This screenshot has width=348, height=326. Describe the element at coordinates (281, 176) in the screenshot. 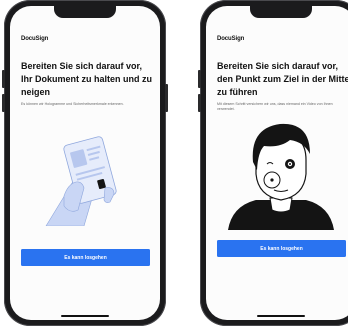

I see `face-target-illustration` at that location.